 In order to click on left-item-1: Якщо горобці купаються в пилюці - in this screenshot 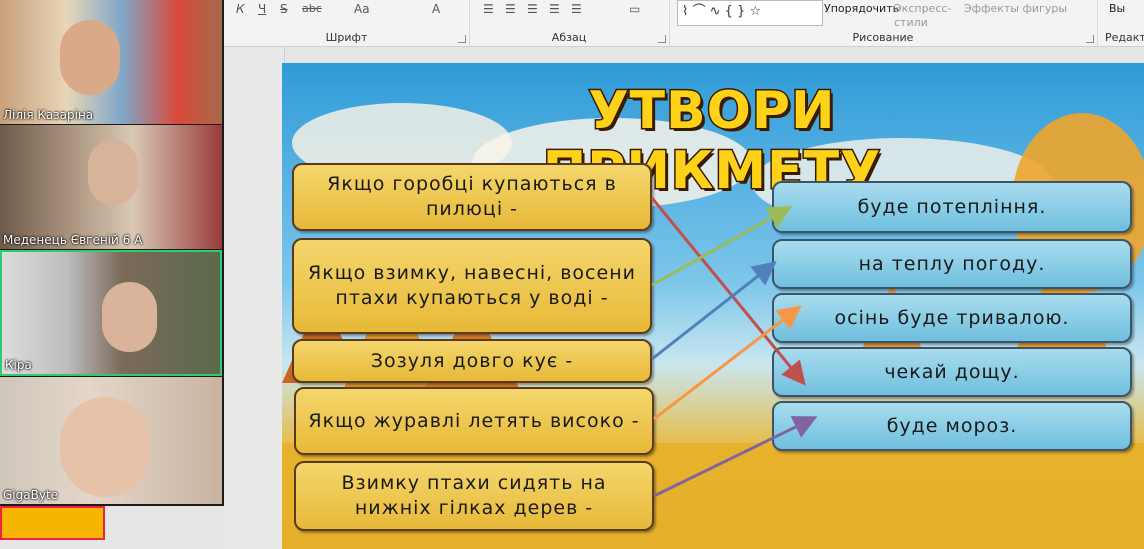, I will do `click(472, 197)`.